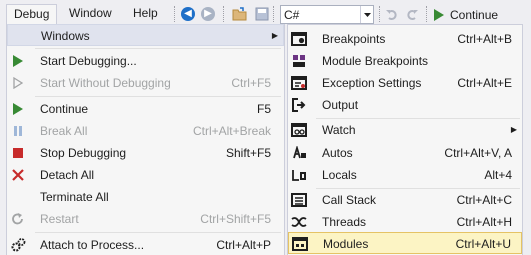 Image resolution: width=531 pixels, height=255 pixels. I want to click on menu-item-attach-to-process: Attach to Process... Ctrl+Alt+P, so click(145, 244).